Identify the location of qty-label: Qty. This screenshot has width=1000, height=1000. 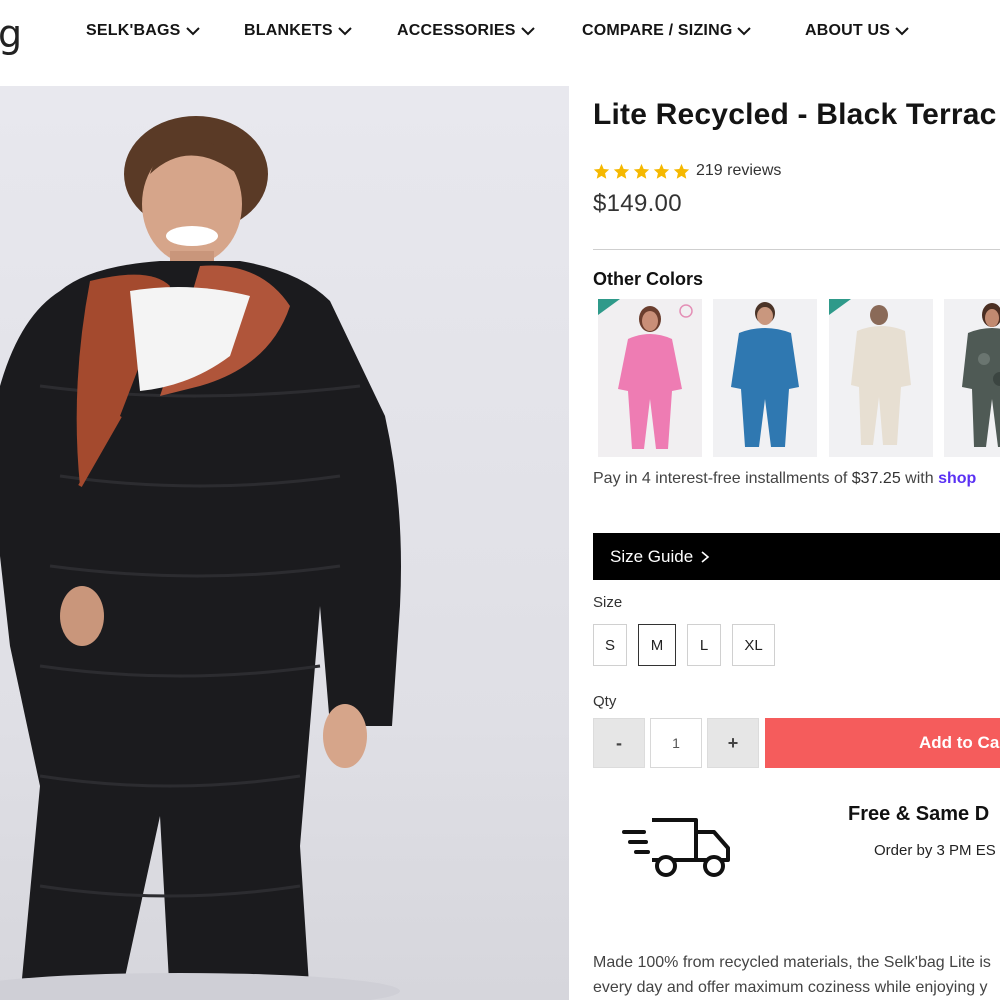
(605, 701).